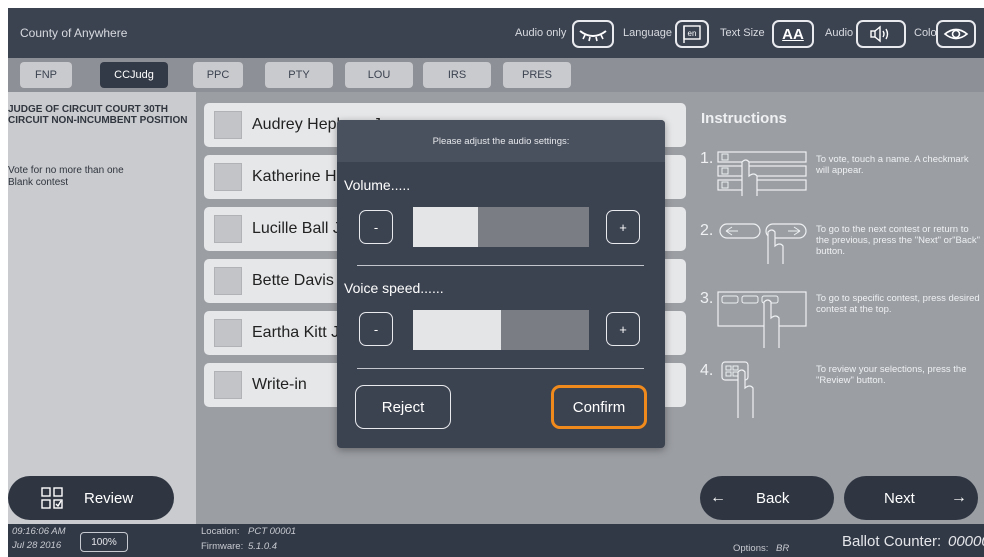  Describe the element at coordinates (37, 545) in the screenshot. I see `clock-date: Jul 28 2016` at that location.